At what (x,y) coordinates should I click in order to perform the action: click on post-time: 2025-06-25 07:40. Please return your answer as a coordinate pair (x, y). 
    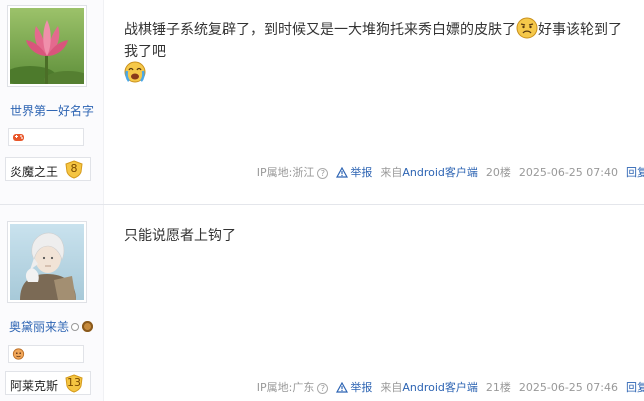
    Looking at the image, I should click on (568, 172).